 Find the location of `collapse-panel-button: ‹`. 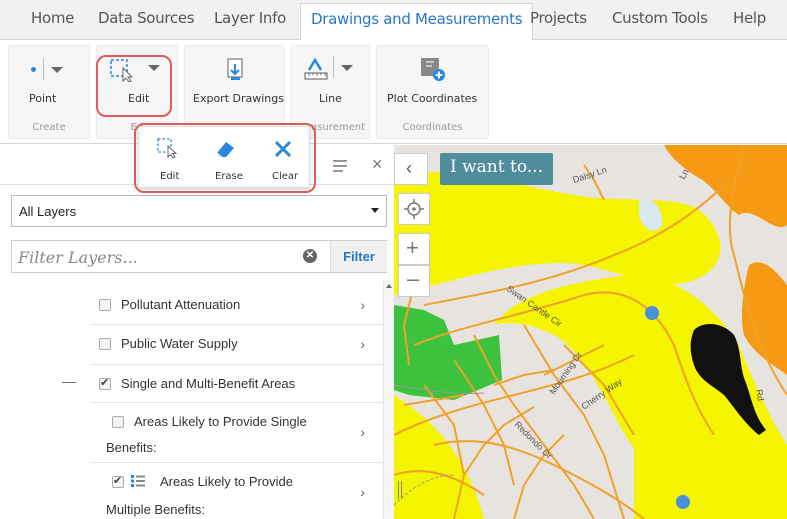

collapse-panel-button: ‹ is located at coordinates (411, 169).